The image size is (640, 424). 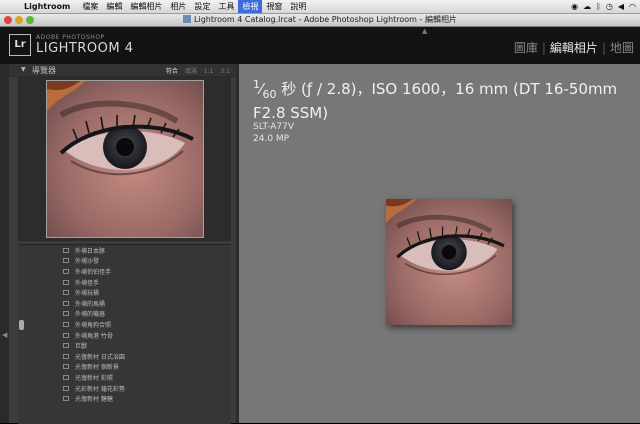 I want to click on list-item: 外埔玩桶, so click(x=124, y=292).